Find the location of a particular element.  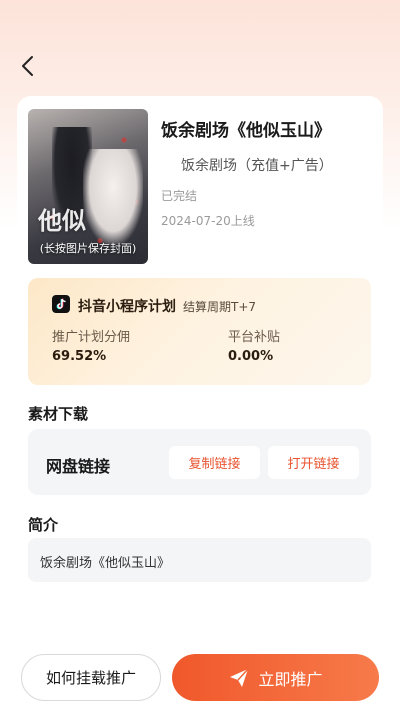

drama-status: 已完结 is located at coordinates (179, 196).